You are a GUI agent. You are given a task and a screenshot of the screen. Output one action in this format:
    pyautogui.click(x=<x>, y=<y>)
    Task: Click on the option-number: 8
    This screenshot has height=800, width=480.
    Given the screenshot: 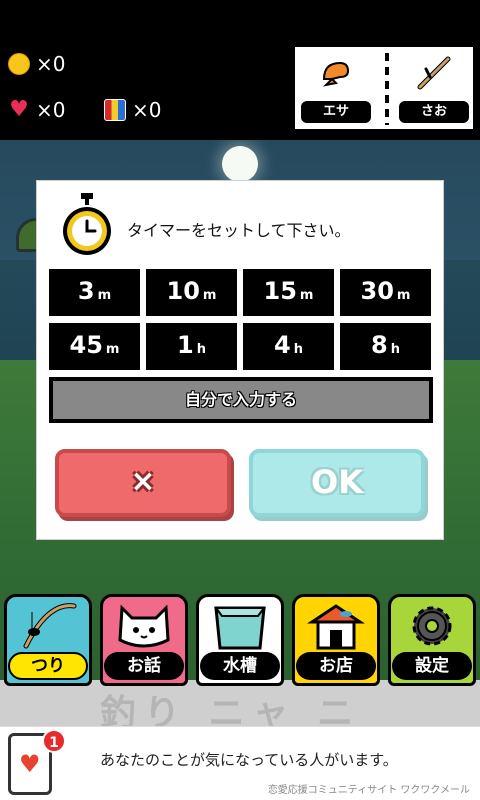 What is the action you would take?
    pyautogui.click(x=379, y=345)
    